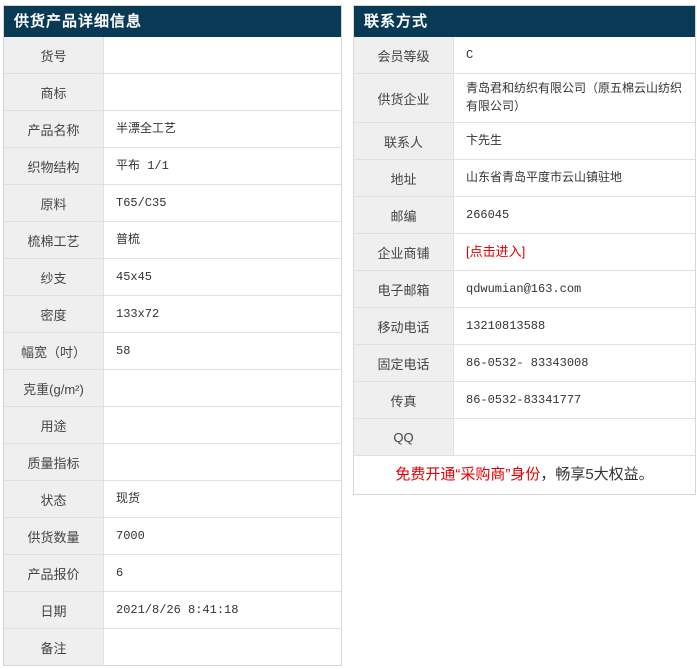 This screenshot has height=669, width=697. What do you see at coordinates (574, 326) in the screenshot?
I see `field-value: 13210813588` at bounding box center [574, 326].